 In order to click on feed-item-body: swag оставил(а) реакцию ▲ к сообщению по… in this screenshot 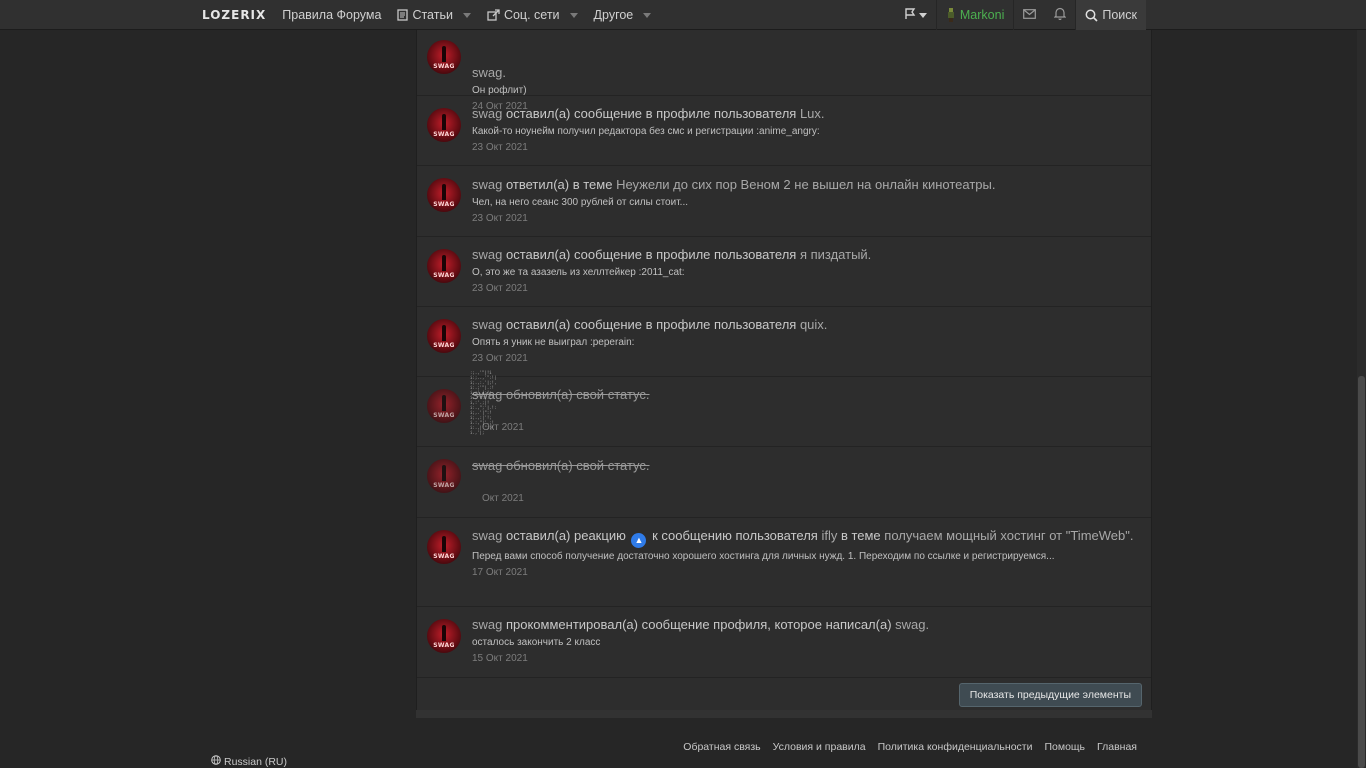, I will do `click(807, 553)`.